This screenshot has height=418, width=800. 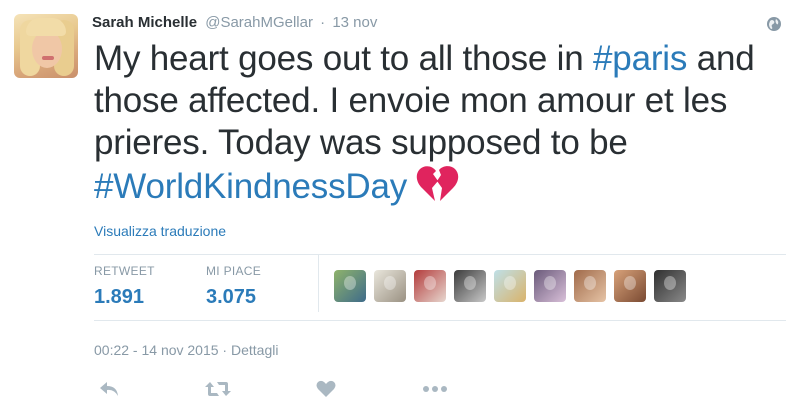 I want to click on tweet-meta: 00:22 - 14 nov 2015 · Dettagli, so click(x=186, y=350).